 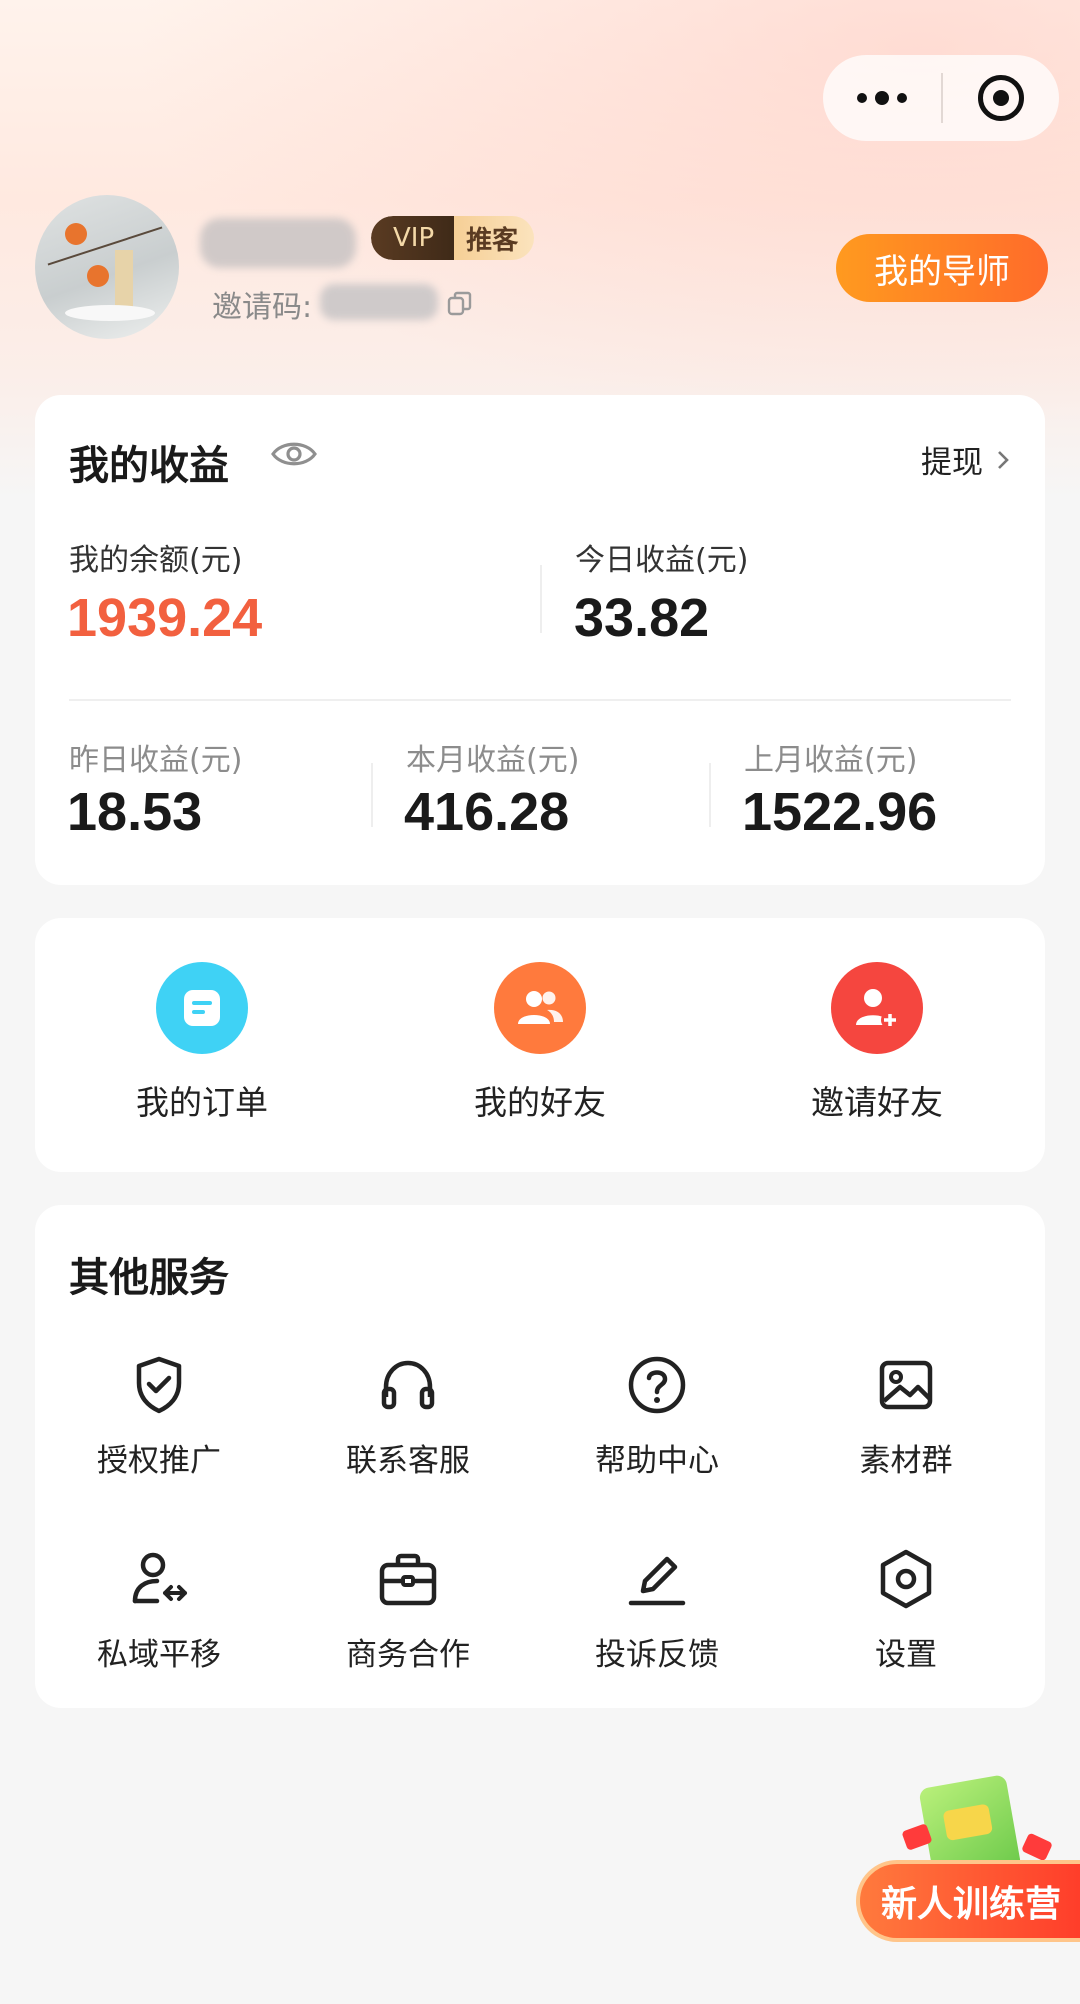 What do you see at coordinates (159, 1385) in the screenshot?
I see `shield-check-icon` at bounding box center [159, 1385].